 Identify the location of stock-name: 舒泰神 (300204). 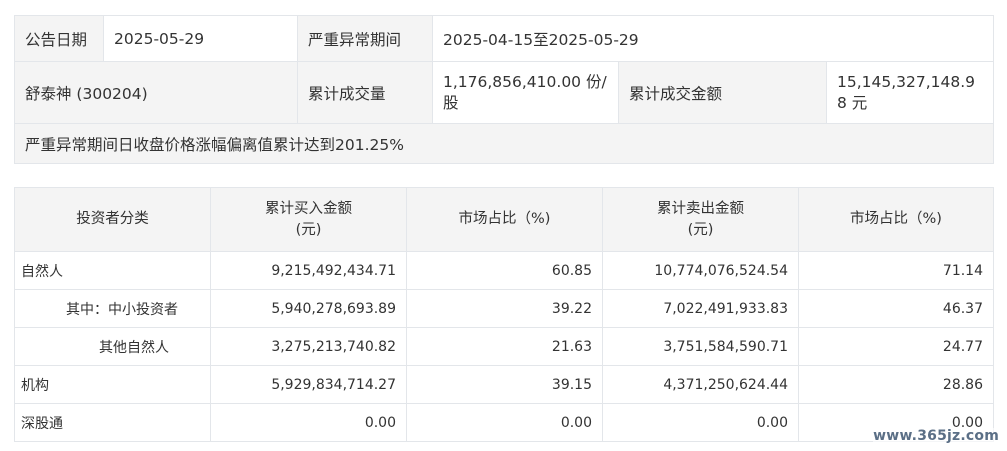
(156, 92).